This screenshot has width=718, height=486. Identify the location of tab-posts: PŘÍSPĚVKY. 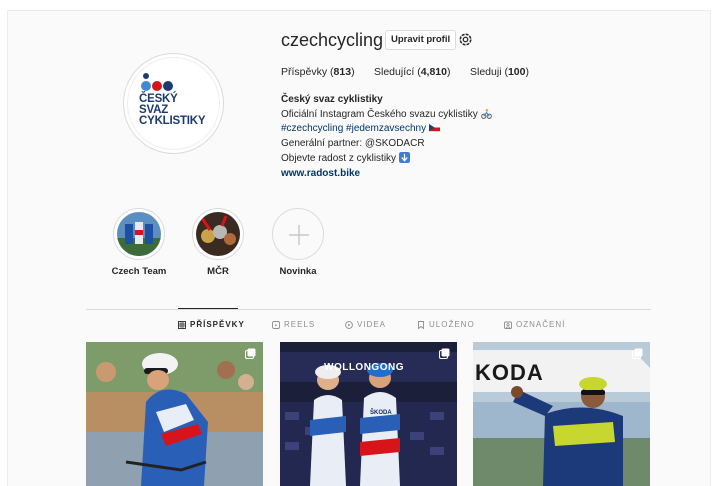
(211, 324).